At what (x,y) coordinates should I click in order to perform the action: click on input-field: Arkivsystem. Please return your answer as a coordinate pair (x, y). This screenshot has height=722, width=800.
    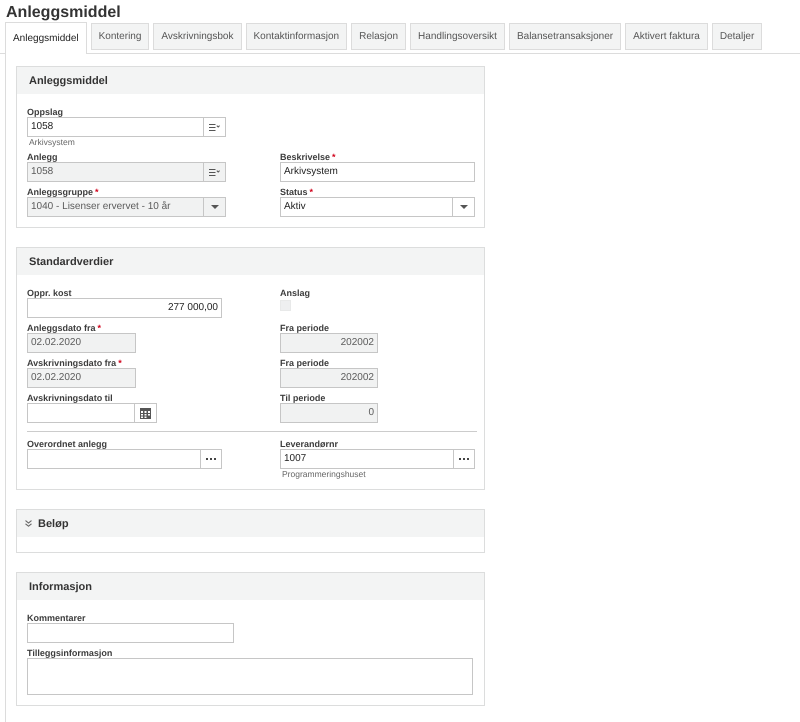
    Looking at the image, I should click on (377, 172).